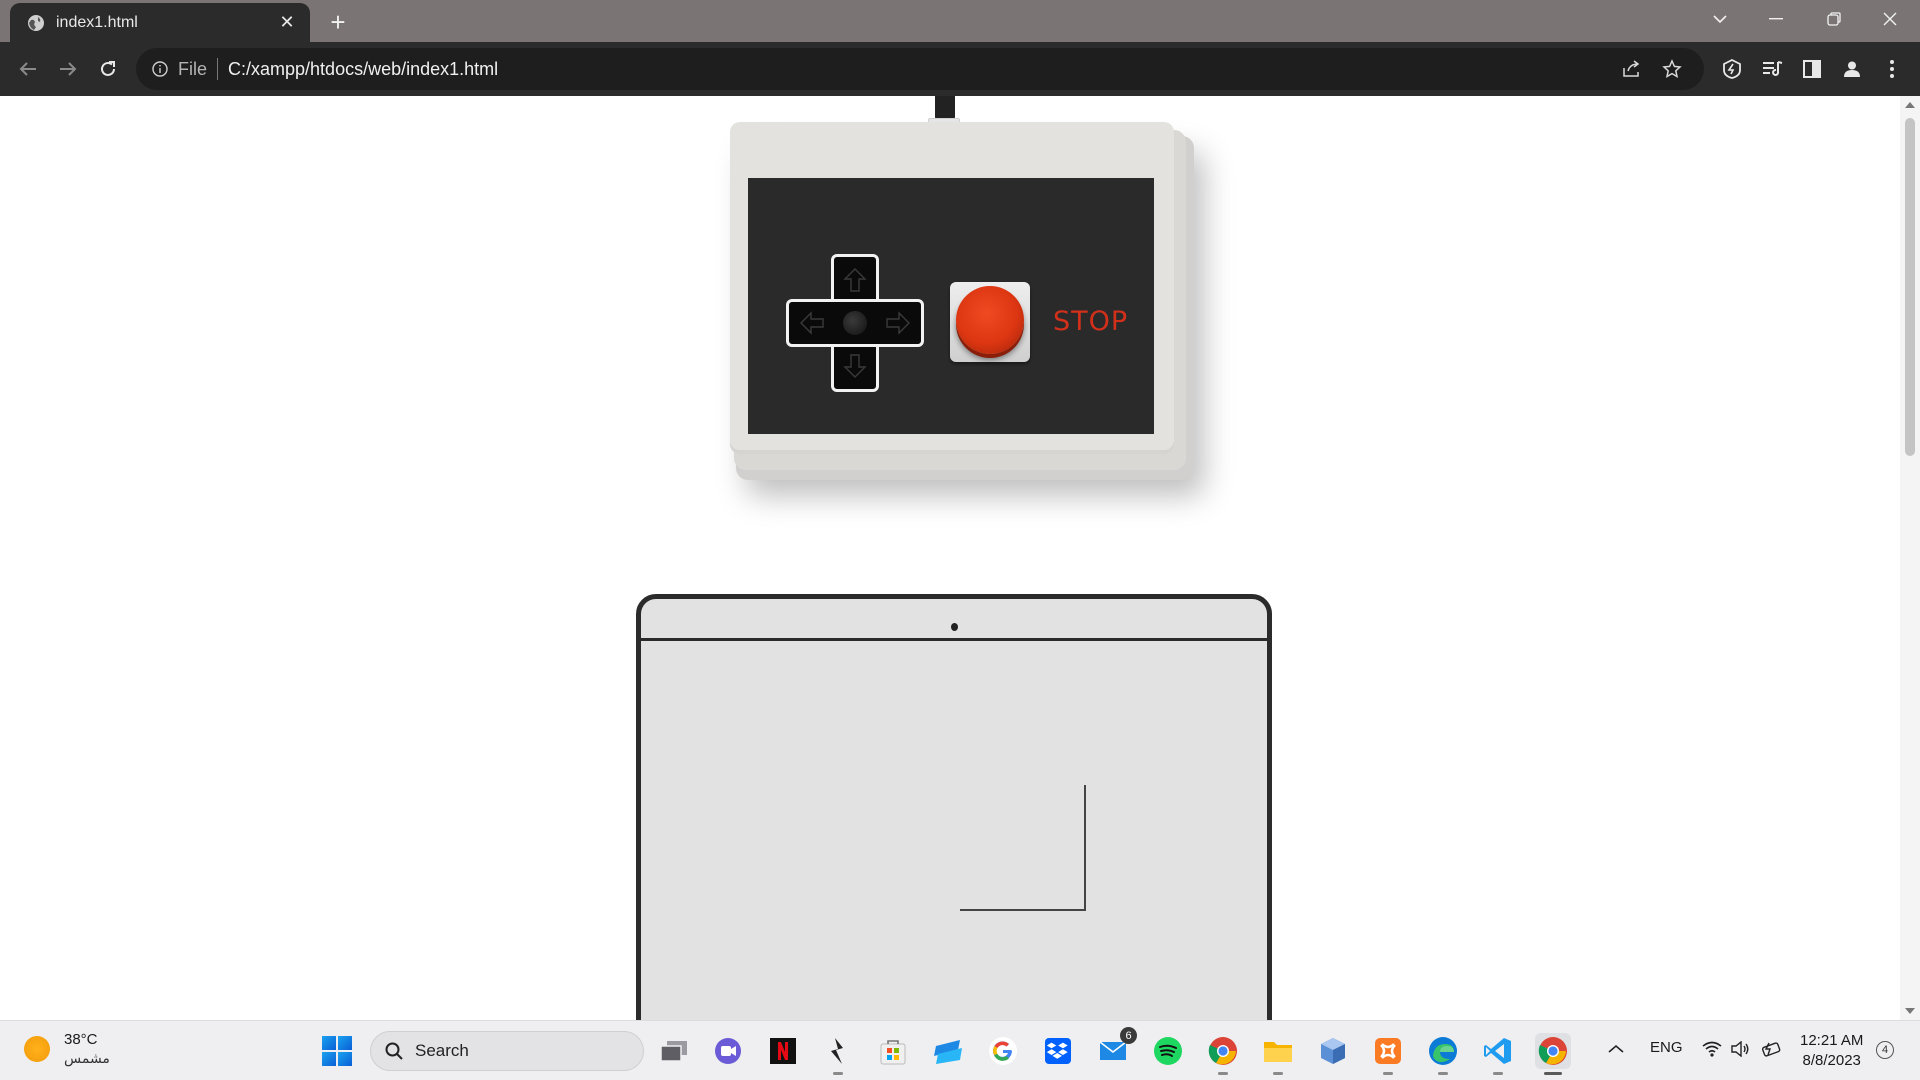  Describe the element at coordinates (1732, 69) in the screenshot. I see `extension-icon` at that location.